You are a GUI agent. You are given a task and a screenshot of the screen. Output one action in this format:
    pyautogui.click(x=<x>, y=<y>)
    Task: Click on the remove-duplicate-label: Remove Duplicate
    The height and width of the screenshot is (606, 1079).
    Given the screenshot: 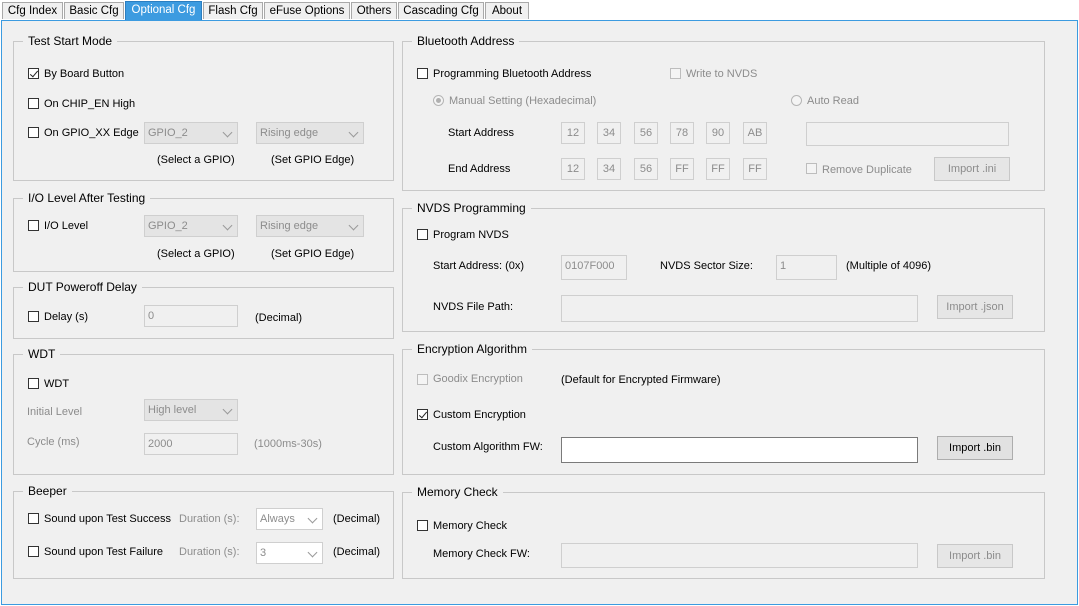 What is the action you would take?
    pyautogui.click(x=867, y=170)
    